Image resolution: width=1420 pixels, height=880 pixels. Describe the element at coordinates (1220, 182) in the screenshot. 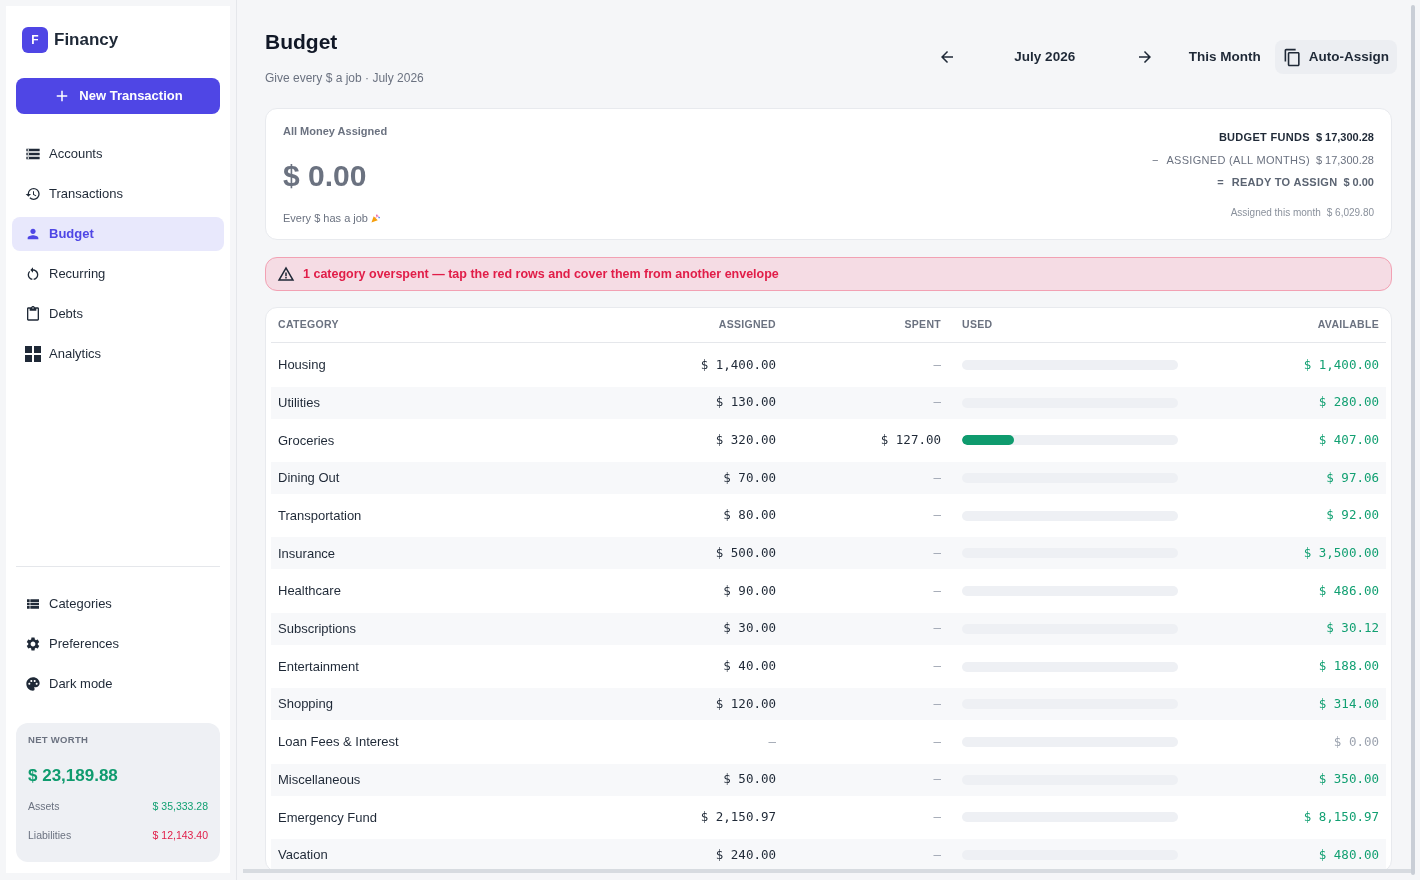

I see `operator-sign: =` at that location.